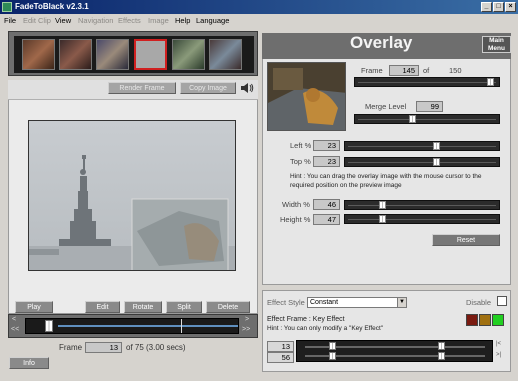 This screenshot has width=518, height=381. Describe the element at coordinates (422, 219) in the screenshot. I see `height-percent-slider` at that location.